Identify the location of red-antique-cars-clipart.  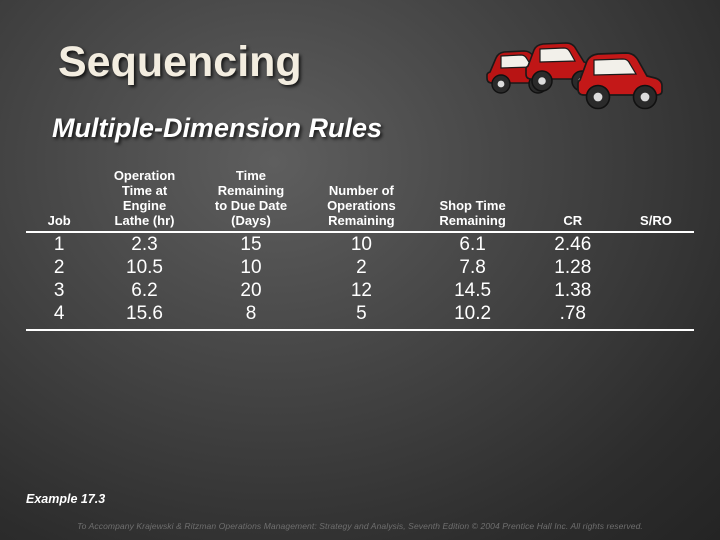
(575, 73).